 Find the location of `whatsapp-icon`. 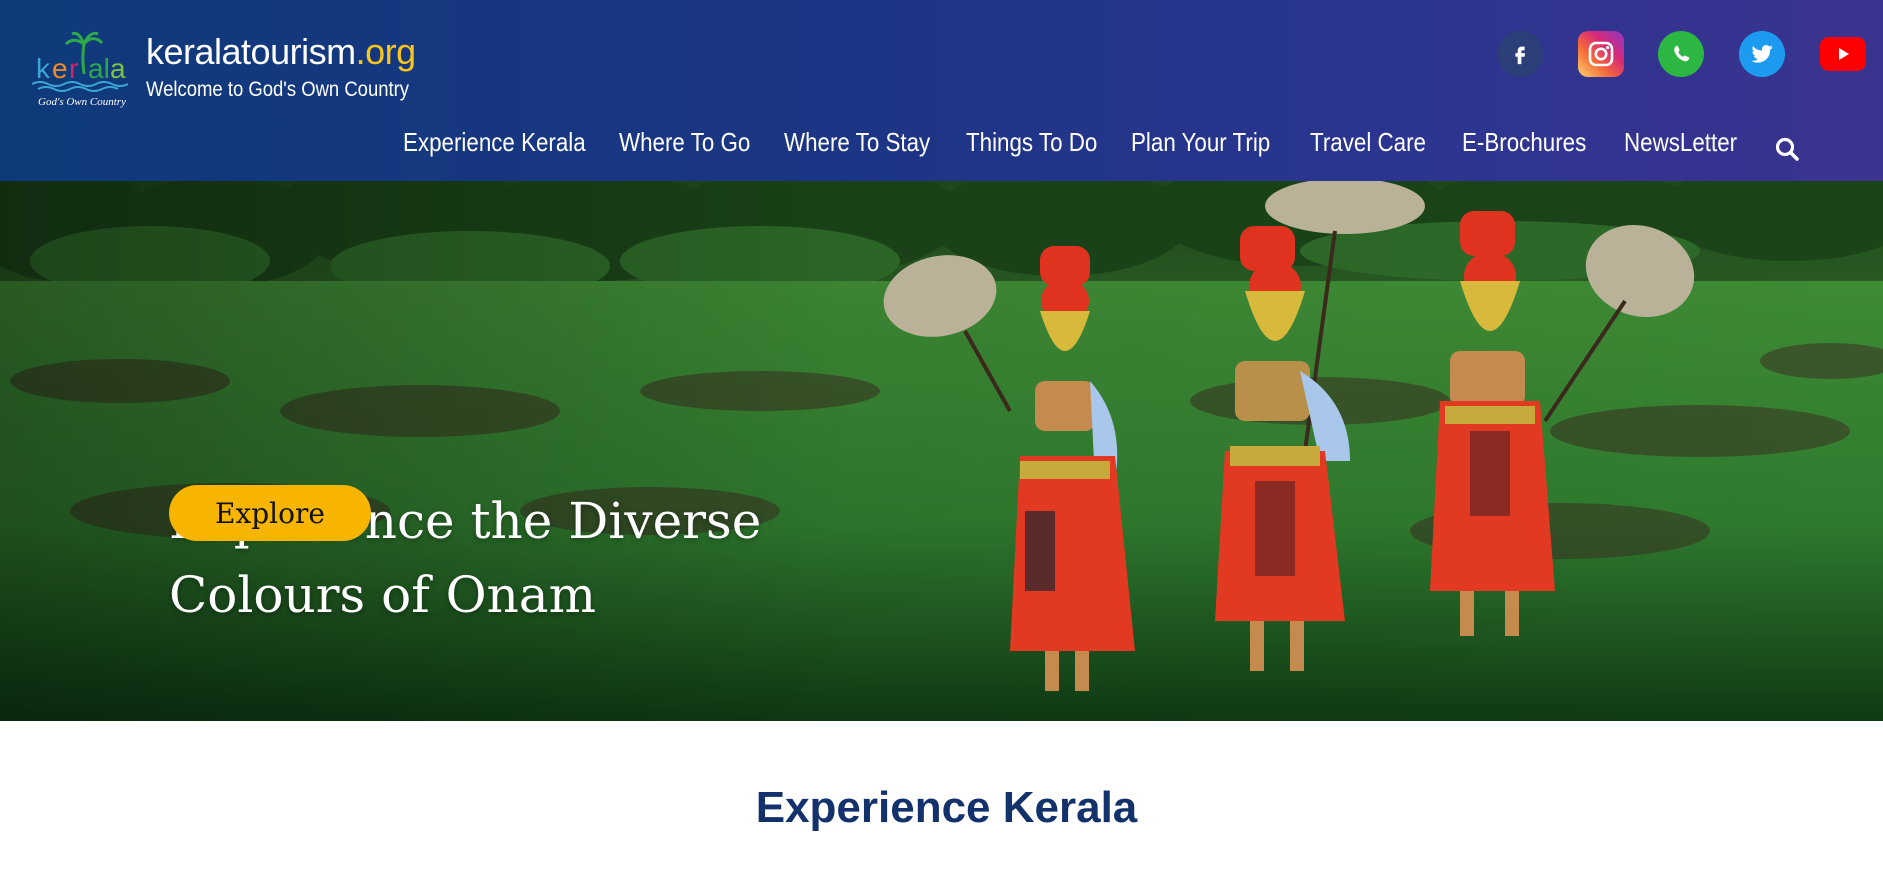

whatsapp-icon is located at coordinates (1682, 53).